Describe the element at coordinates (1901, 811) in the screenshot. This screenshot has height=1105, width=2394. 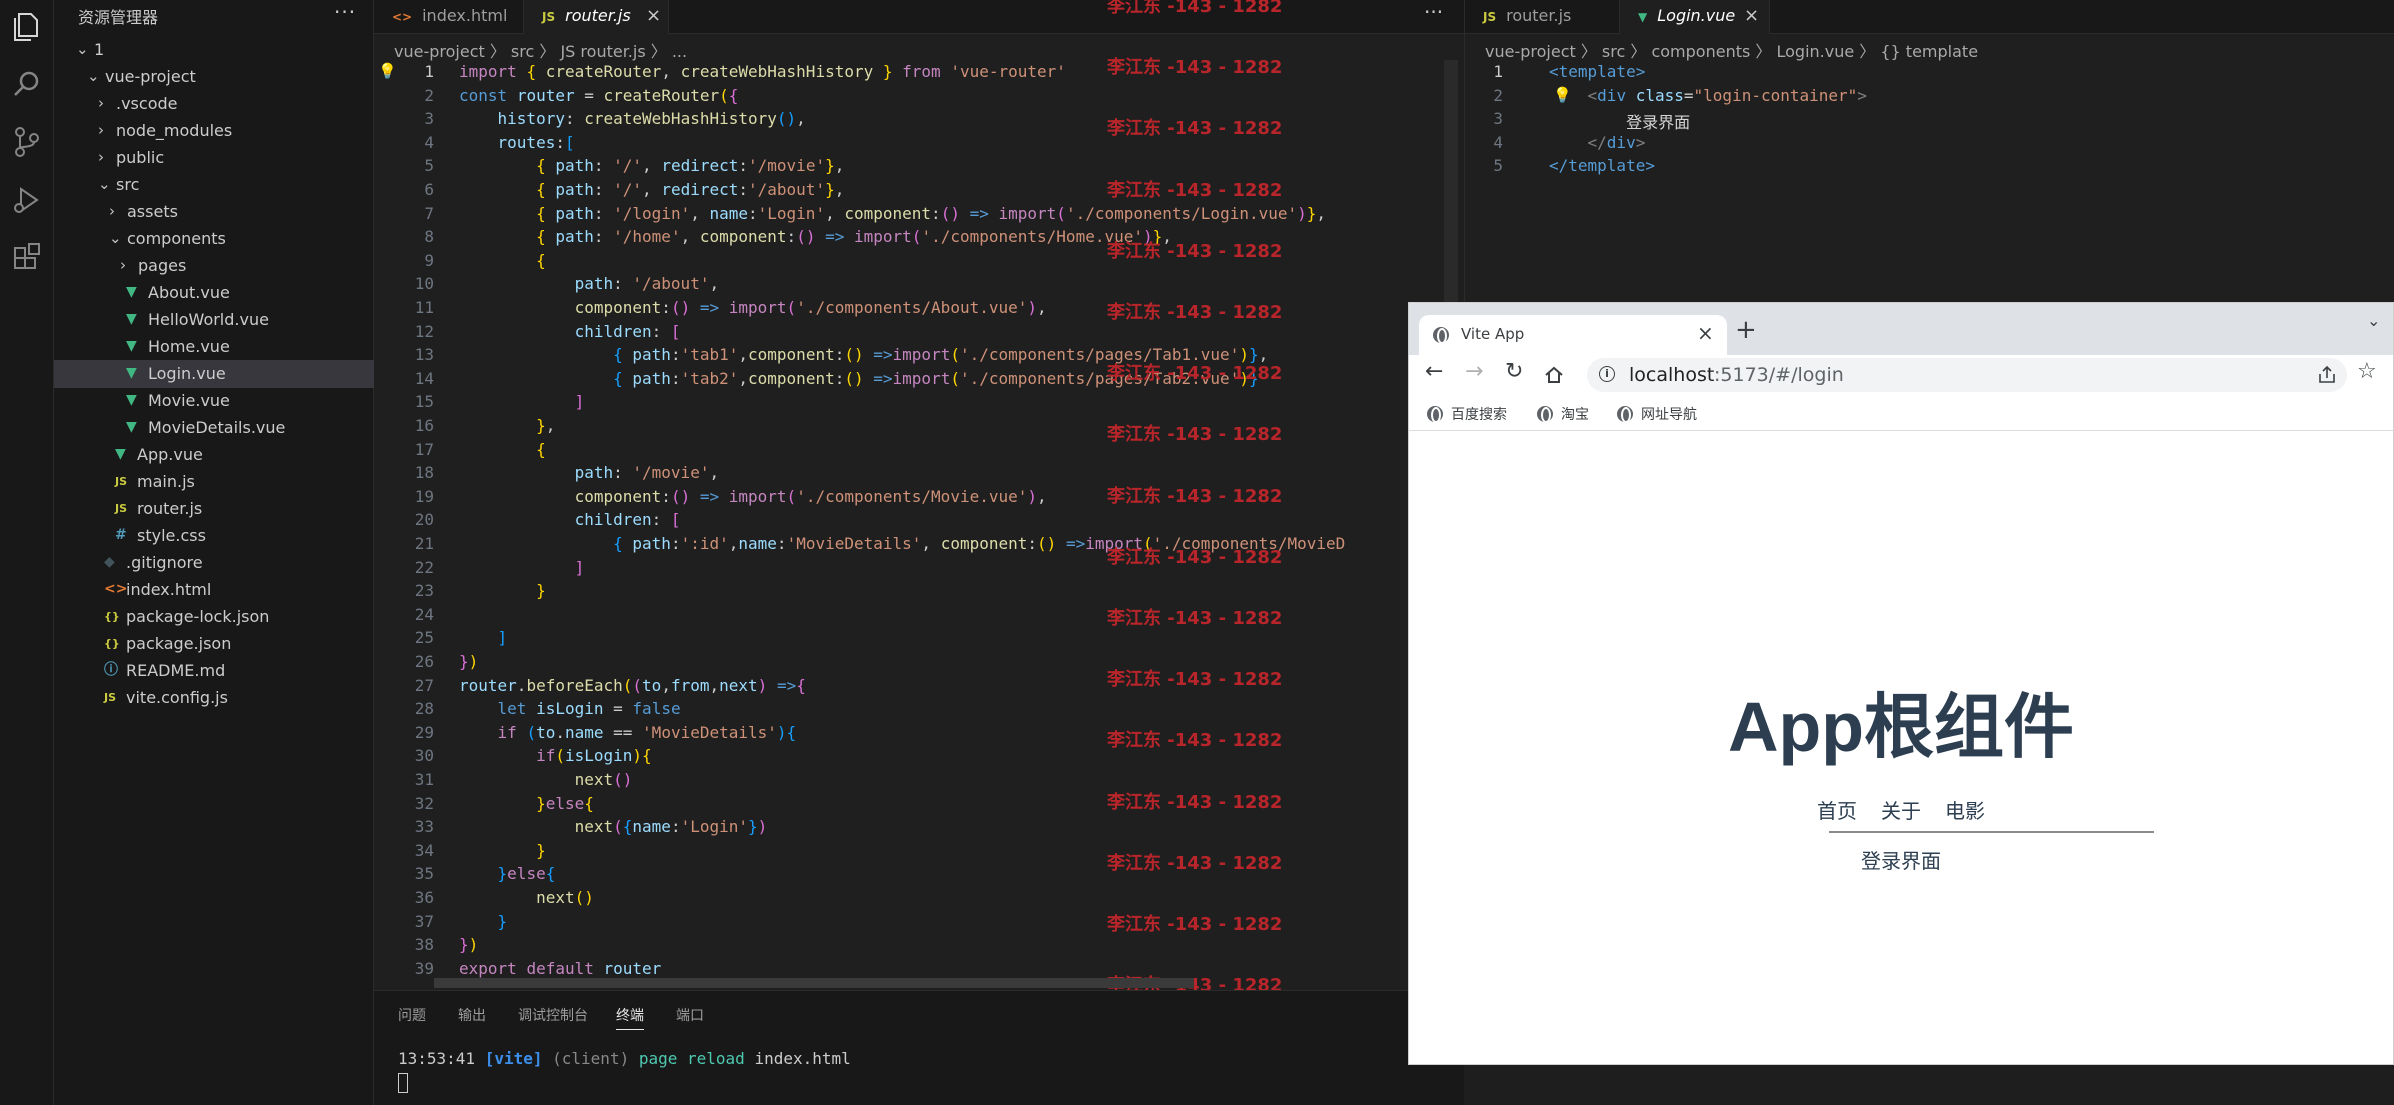
I see `nav-link-about: 关于` at that location.